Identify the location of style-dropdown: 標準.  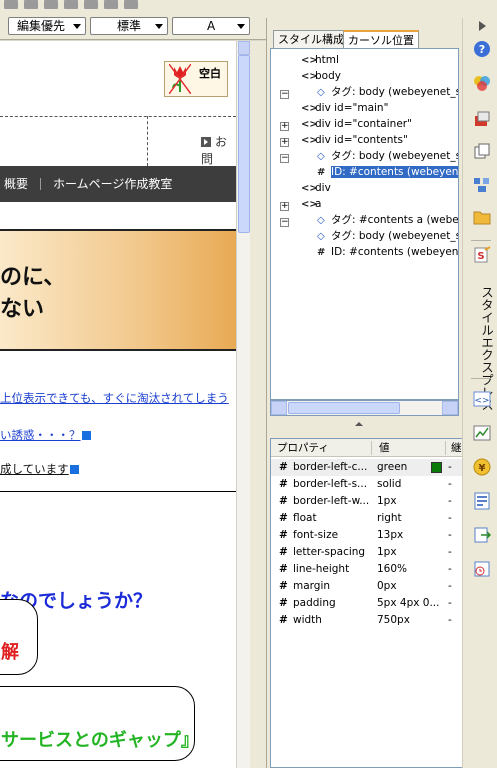
(129, 26).